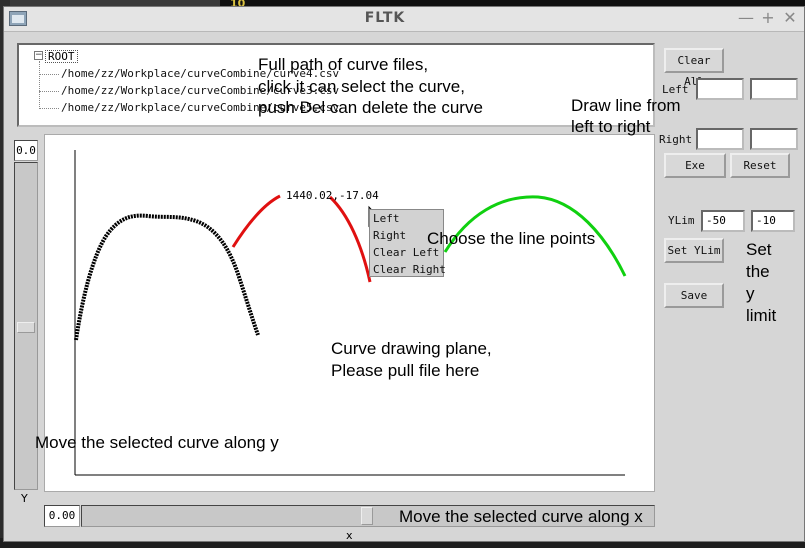 The image size is (805, 548). Describe the element at coordinates (761, 315) in the screenshot. I see `annotation-ylim-4: limit` at that location.